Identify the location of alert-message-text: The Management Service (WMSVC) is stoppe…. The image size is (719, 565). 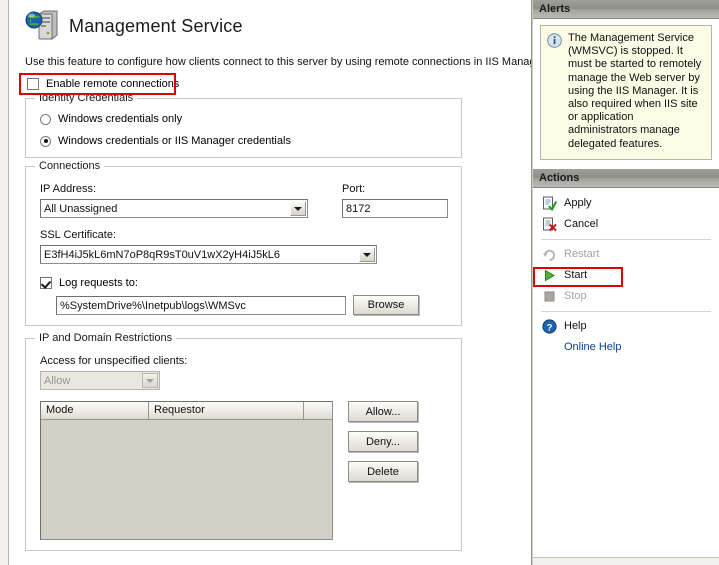
(635, 91).